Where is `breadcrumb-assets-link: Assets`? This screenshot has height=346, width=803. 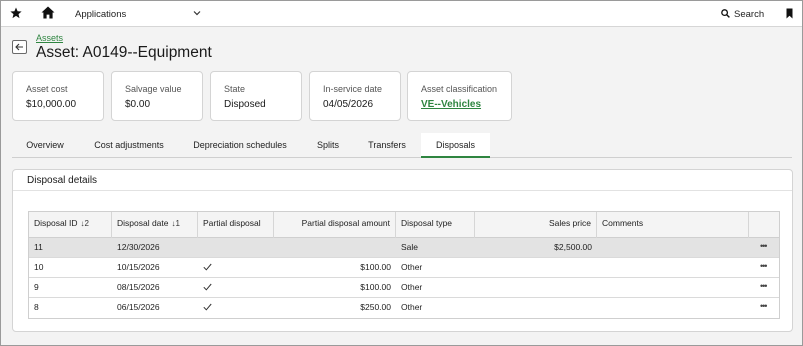
breadcrumb-assets-link: Assets is located at coordinates (49, 38).